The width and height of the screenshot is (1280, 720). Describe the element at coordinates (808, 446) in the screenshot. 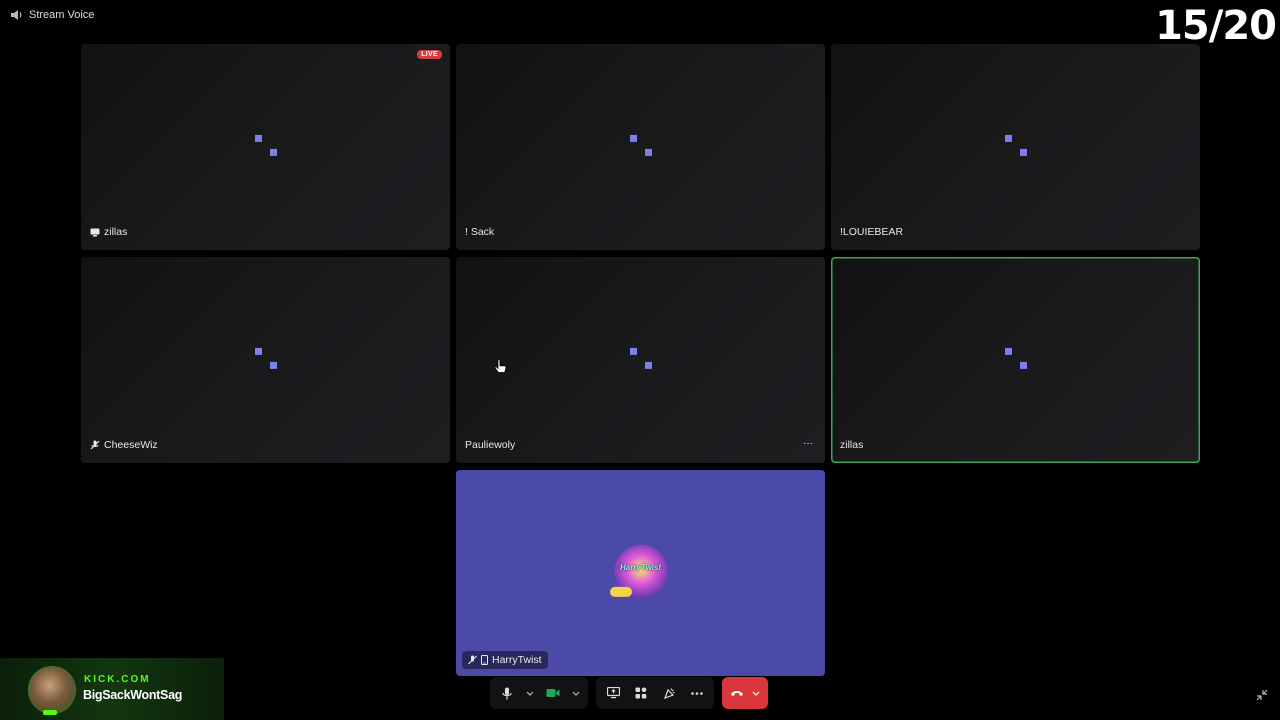

I see `tile-more-icon: ···` at that location.